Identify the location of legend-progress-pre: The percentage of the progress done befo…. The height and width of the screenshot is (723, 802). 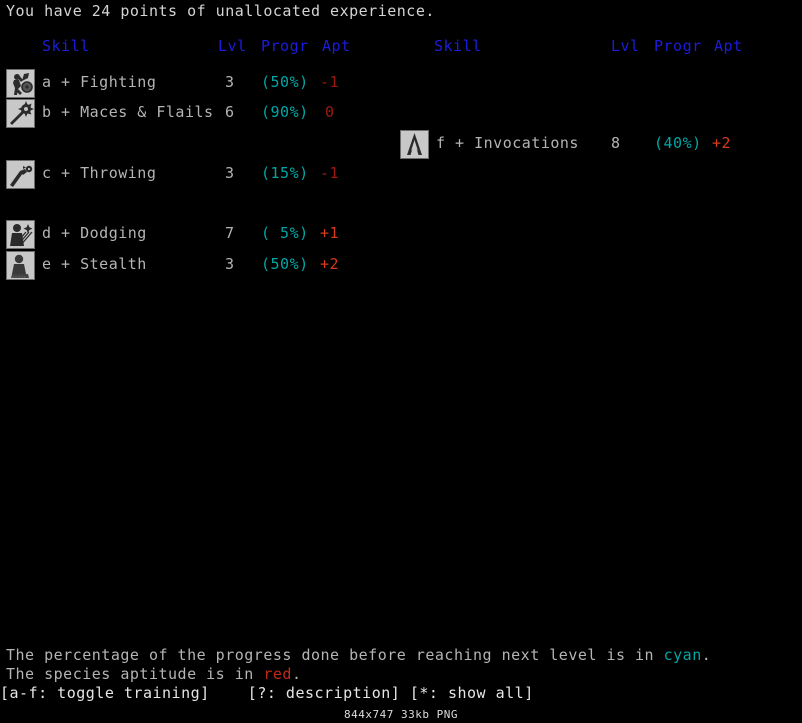
(335, 655).